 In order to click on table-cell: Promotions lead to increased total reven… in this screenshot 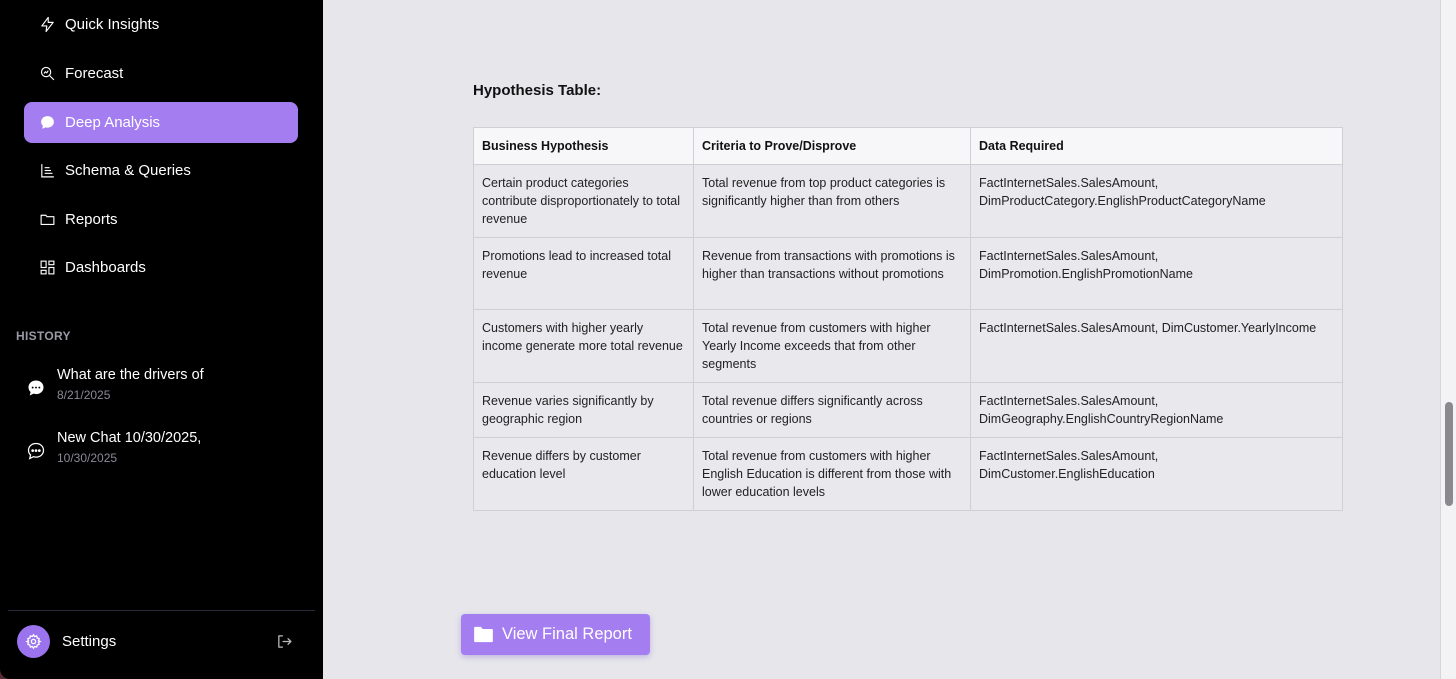, I will do `click(583, 273)`.